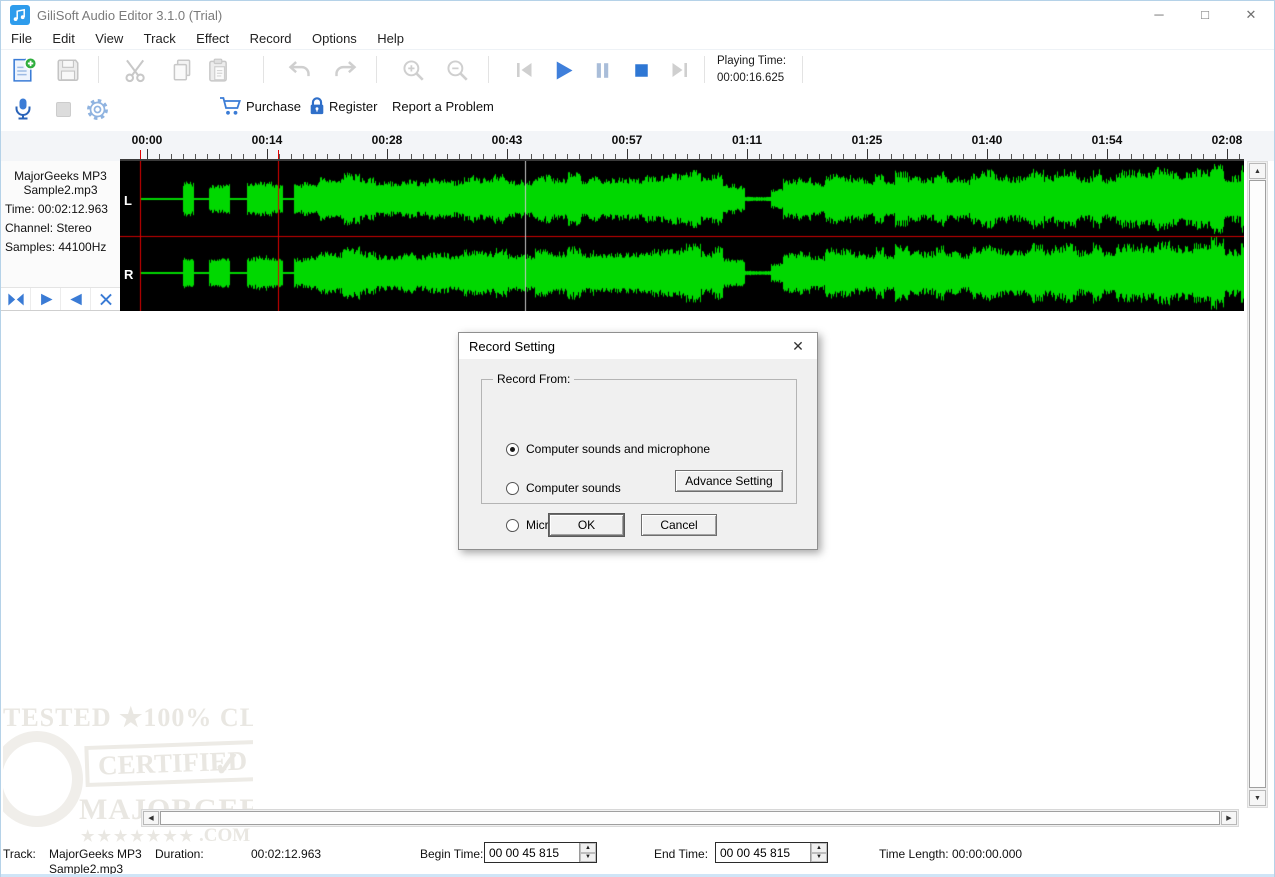  Describe the element at coordinates (752, 61) in the screenshot. I see `playing-time-label: Playing Time:` at that location.